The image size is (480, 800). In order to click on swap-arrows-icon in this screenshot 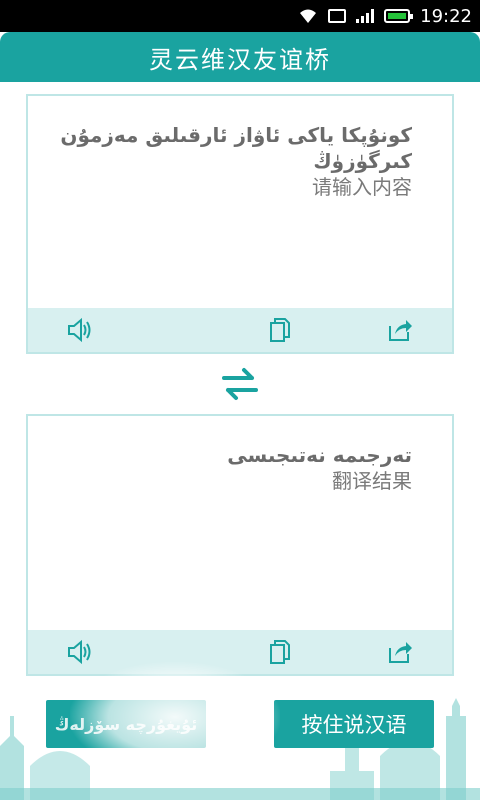, I will do `click(240, 384)`.